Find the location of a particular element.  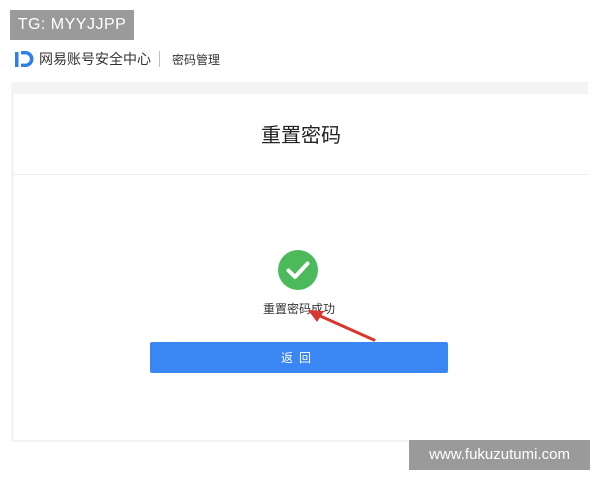

site-header: 网易账号安全中心 密码管理 is located at coordinates (117, 59).